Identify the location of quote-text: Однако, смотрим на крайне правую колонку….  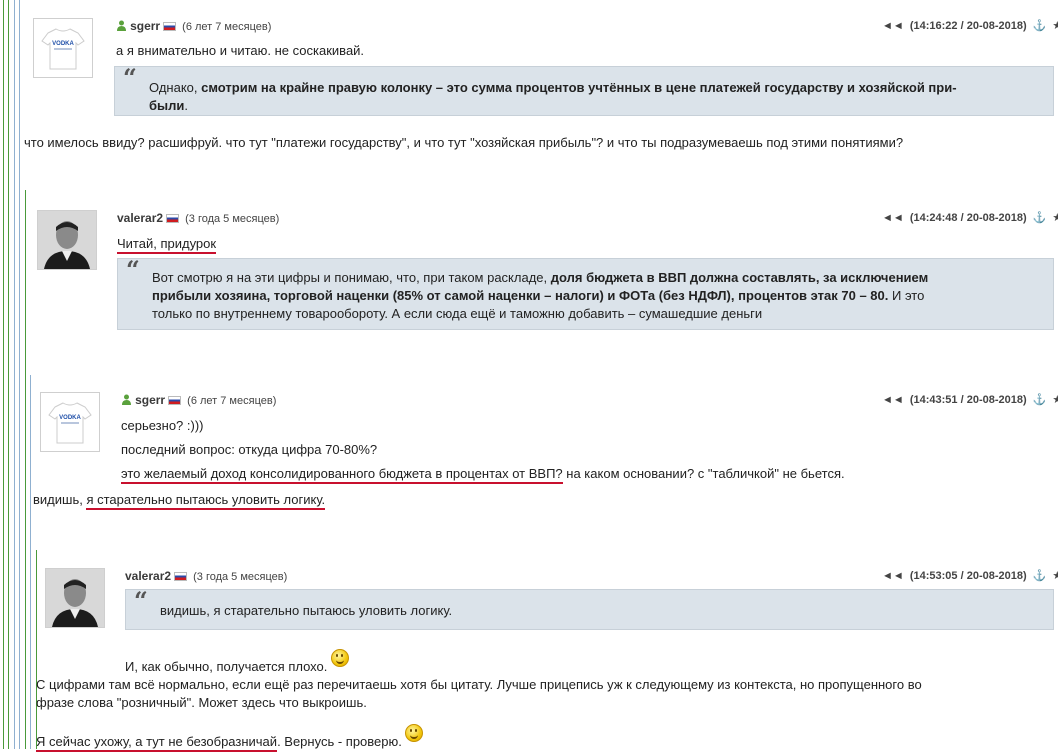
(553, 96).